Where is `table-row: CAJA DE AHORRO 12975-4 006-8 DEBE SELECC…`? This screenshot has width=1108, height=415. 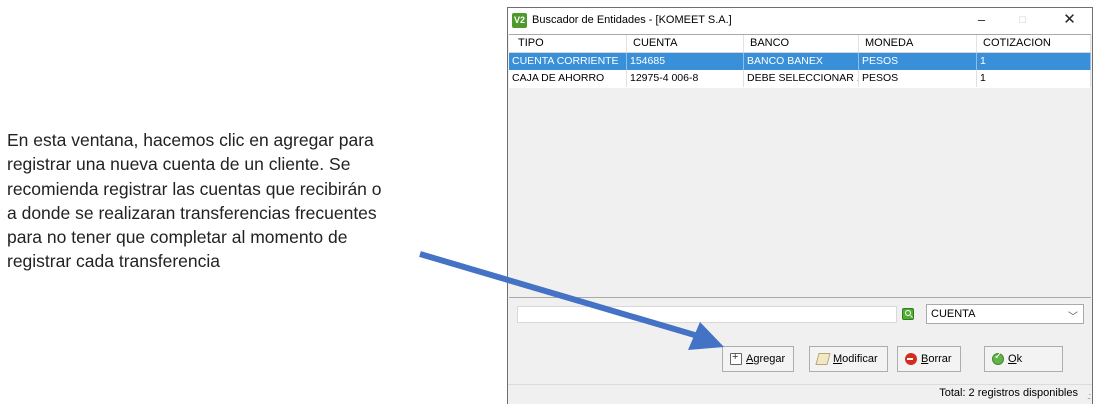 table-row: CAJA DE AHORRO 12975-4 006-8 DEBE SELECC… is located at coordinates (800, 78).